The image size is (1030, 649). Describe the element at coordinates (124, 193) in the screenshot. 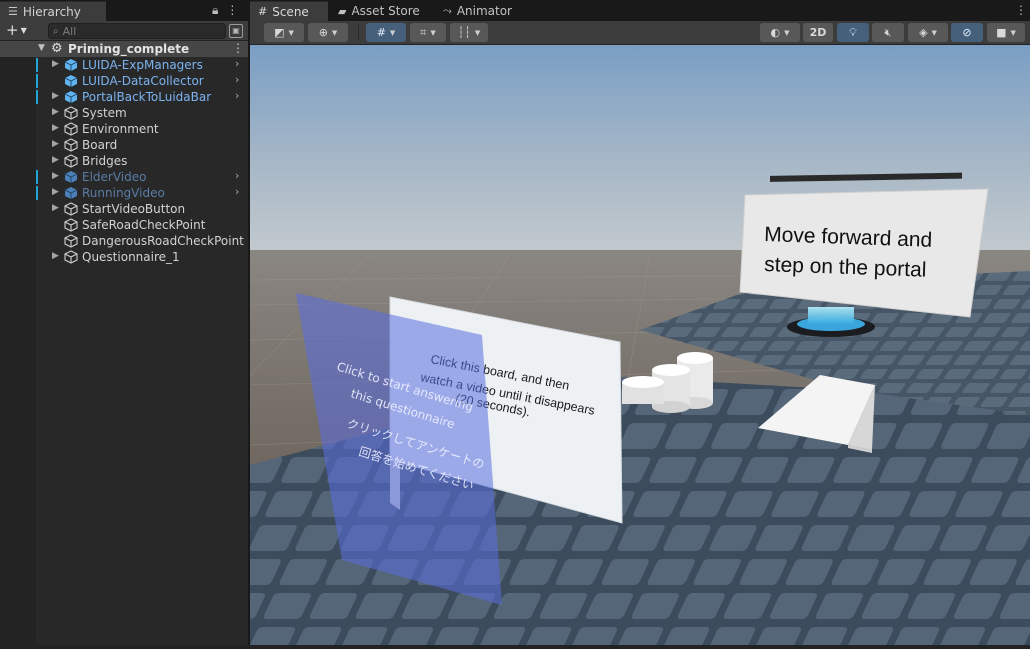

I see `hierarchy-item: ▶ RunningVideo ›` at that location.